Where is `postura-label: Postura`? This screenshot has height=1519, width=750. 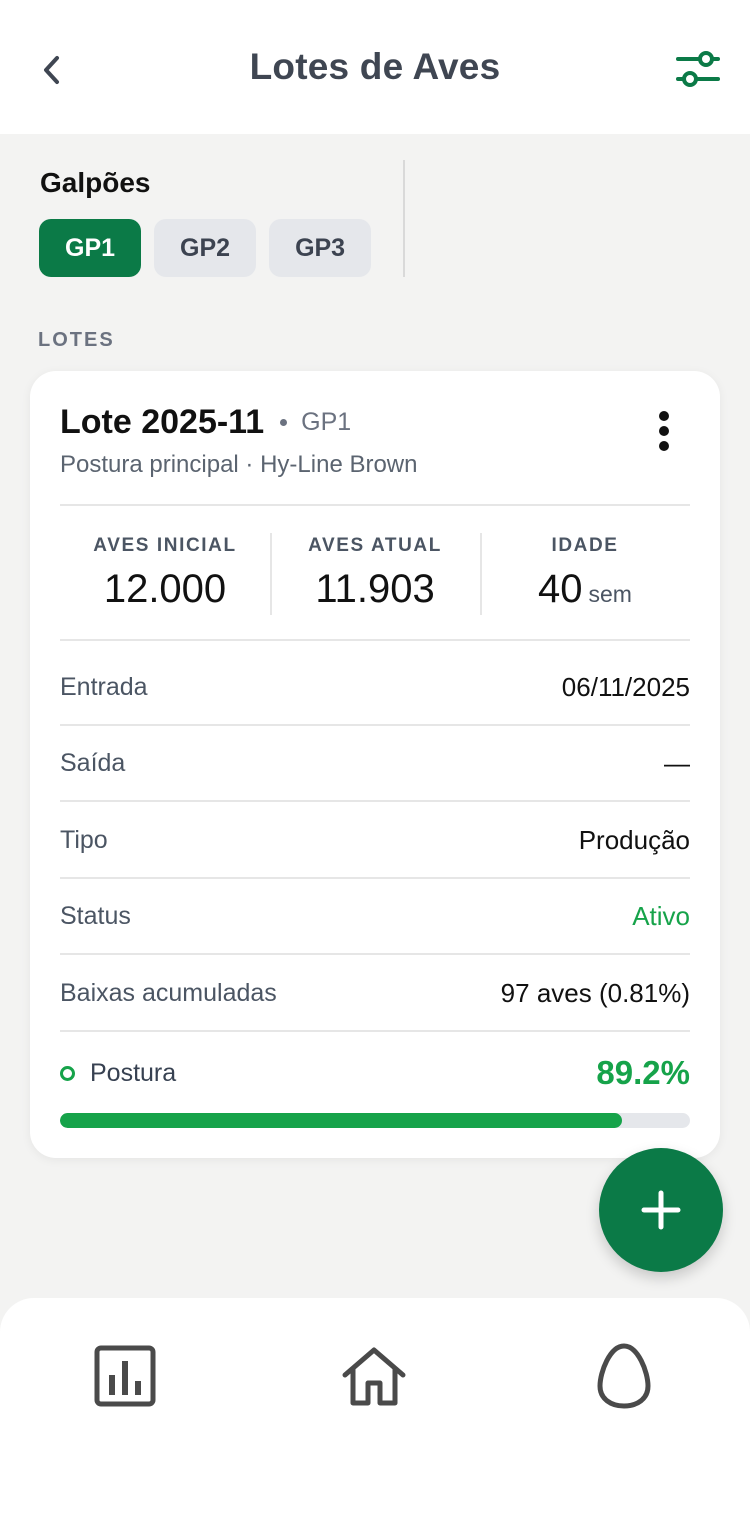 postura-label: Postura is located at coordinates (133, 1072).